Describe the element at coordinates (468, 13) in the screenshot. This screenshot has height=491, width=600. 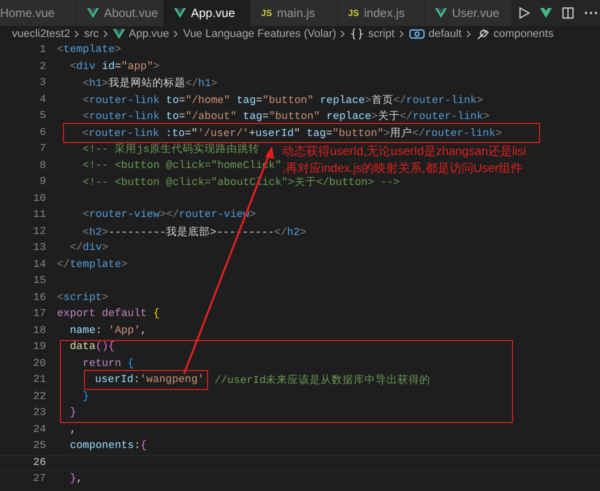
I see `editor-tab: User.vue` at that location.